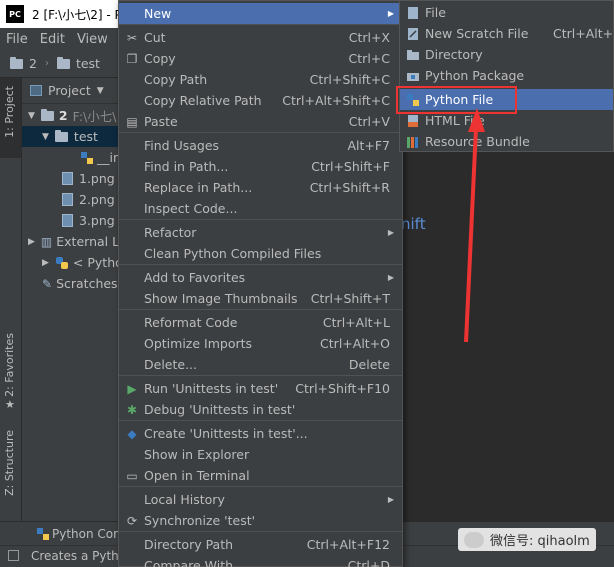 The width and height of the screenshot is (614, 567). What do you see at coordinates (540, 541) in the screenshot?
I see `watermark-text: 微信号: qihaolm` at bounding box center [540, 541].